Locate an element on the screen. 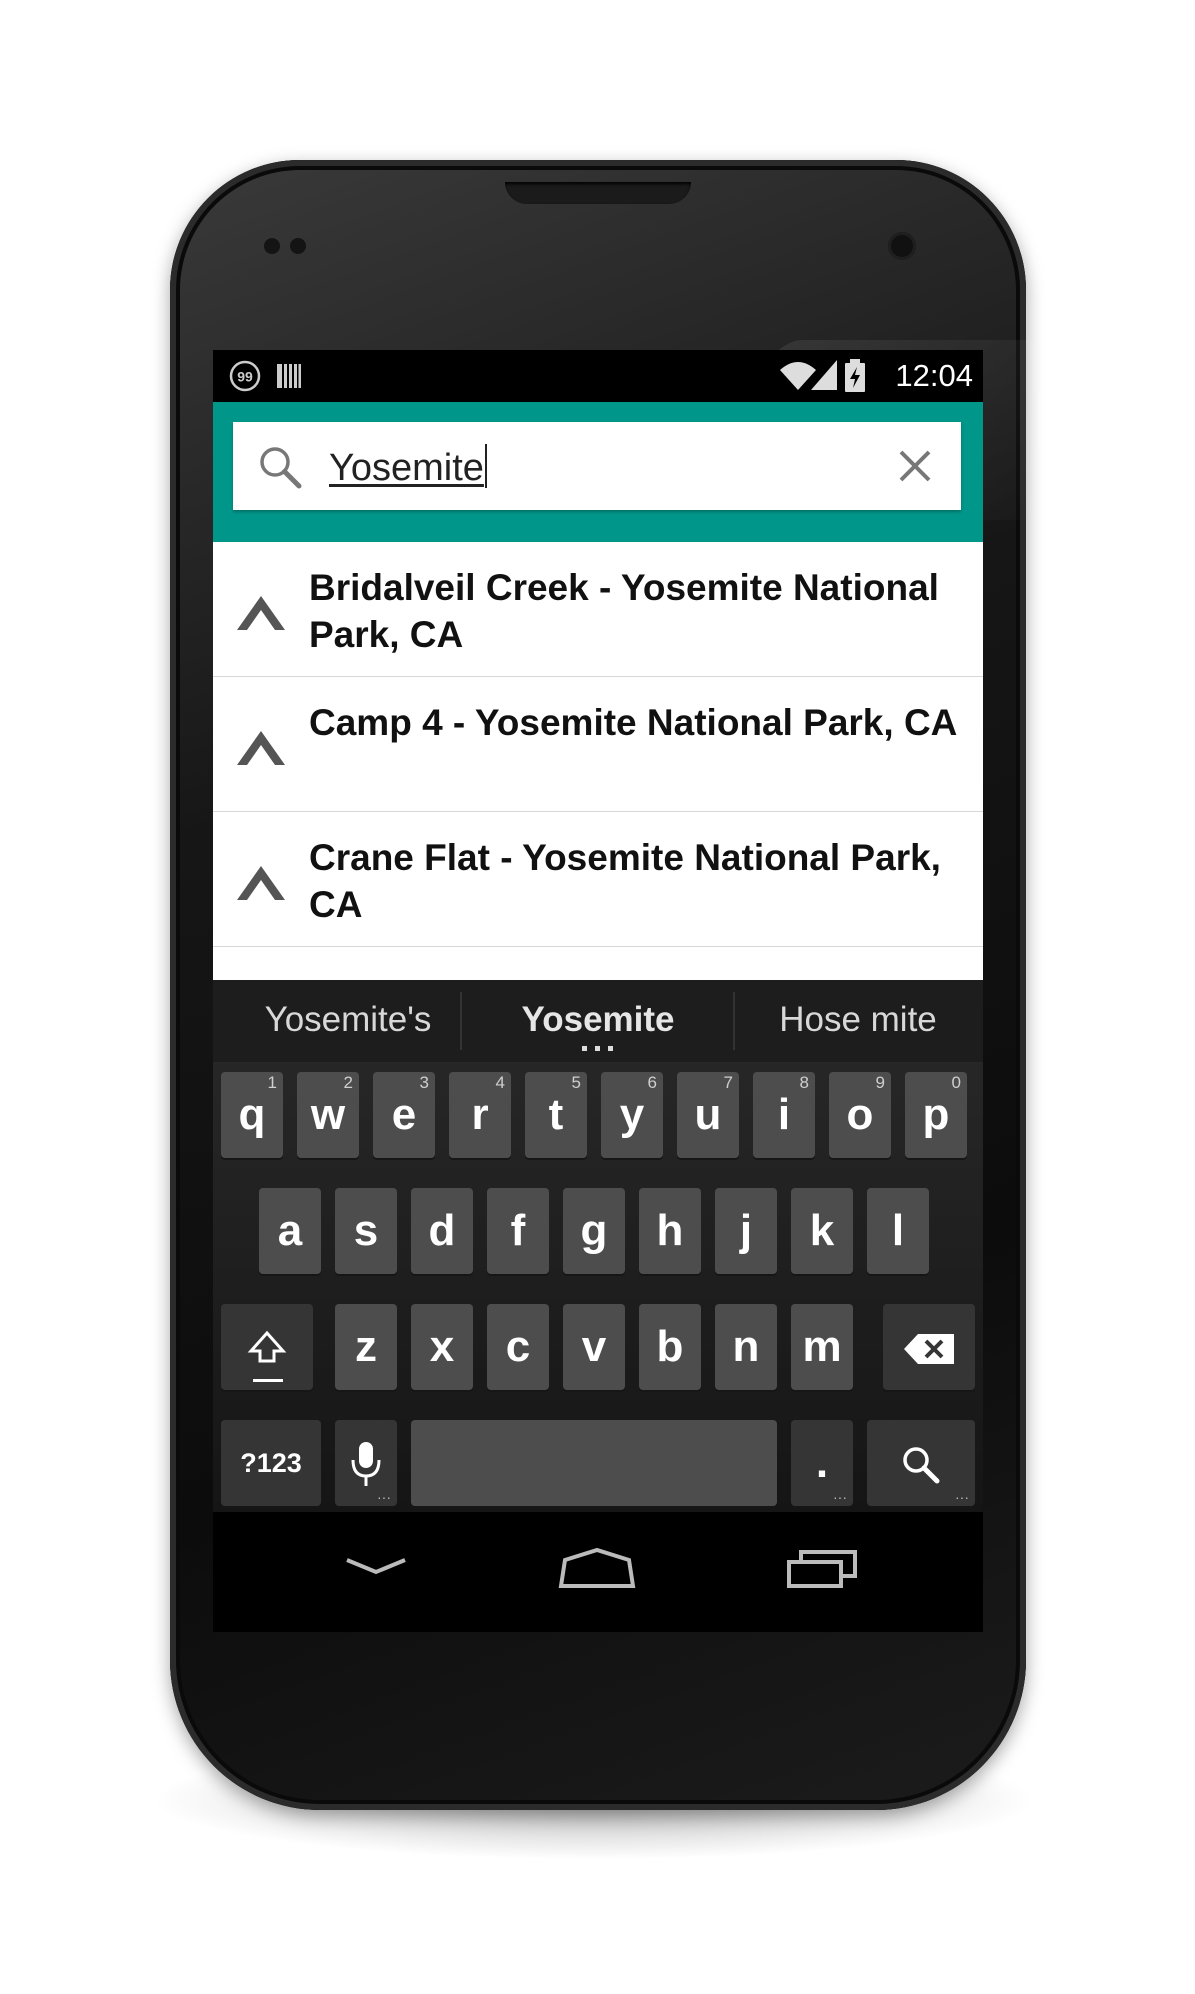 The width and height of the screenshot is (1195, 1994). key-t: t5 is located at coordinates (556, 1115).